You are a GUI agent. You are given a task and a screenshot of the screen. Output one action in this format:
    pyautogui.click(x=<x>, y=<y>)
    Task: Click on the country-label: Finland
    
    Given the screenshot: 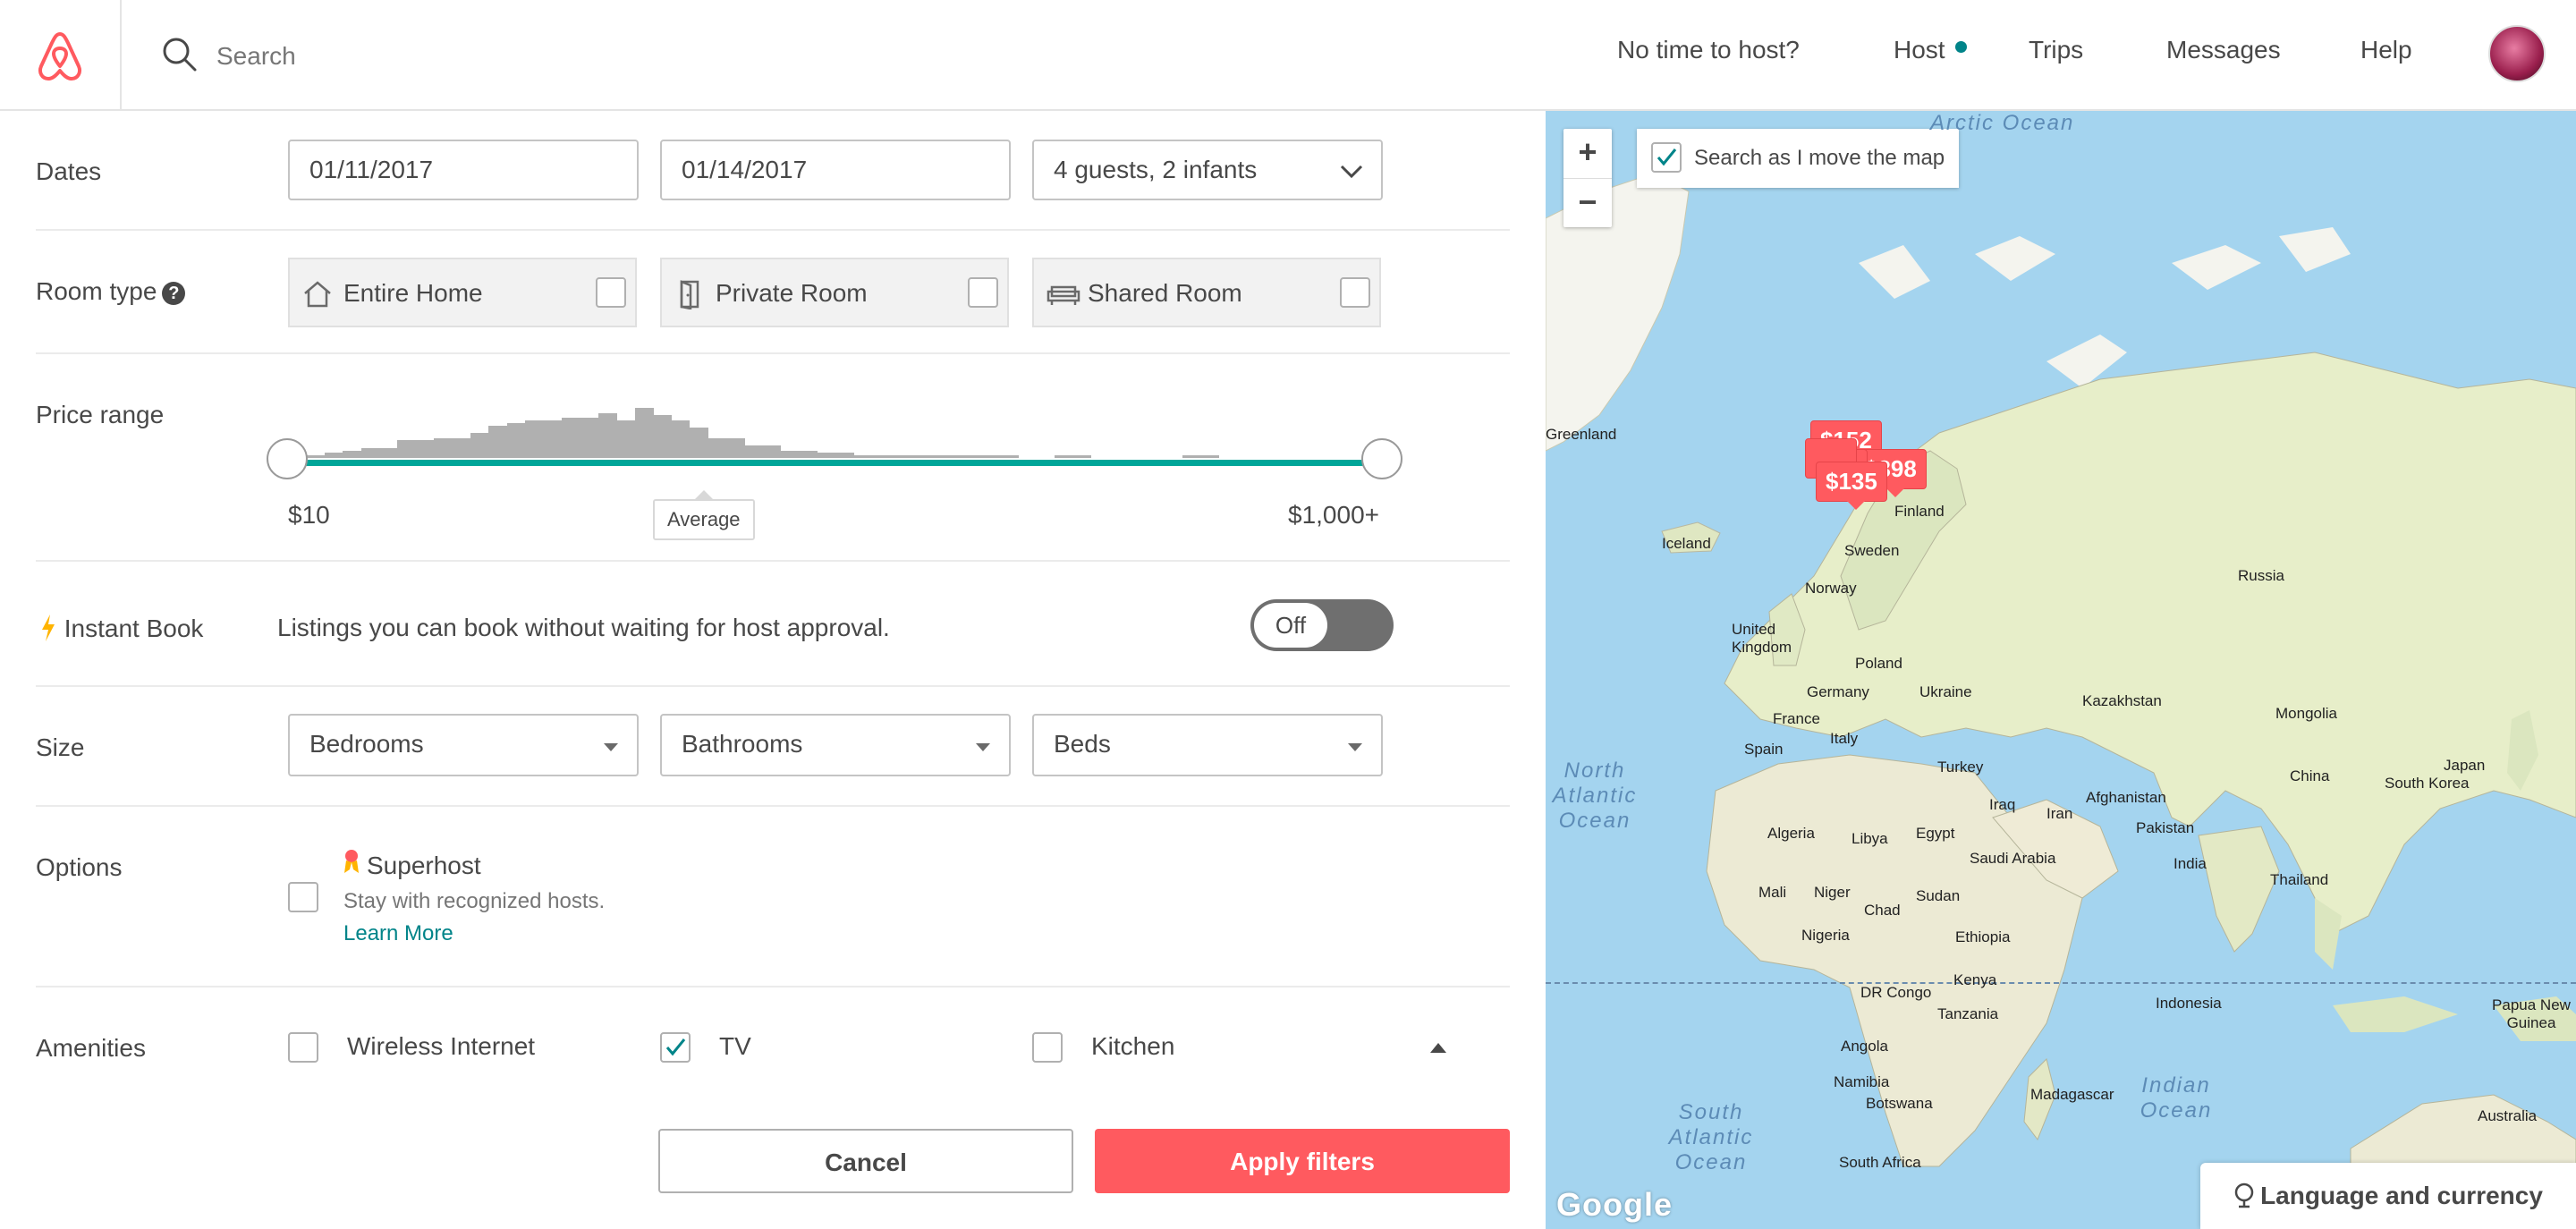 What is the action you would take?
    pyautogui.click(x=1919, y=511)
    